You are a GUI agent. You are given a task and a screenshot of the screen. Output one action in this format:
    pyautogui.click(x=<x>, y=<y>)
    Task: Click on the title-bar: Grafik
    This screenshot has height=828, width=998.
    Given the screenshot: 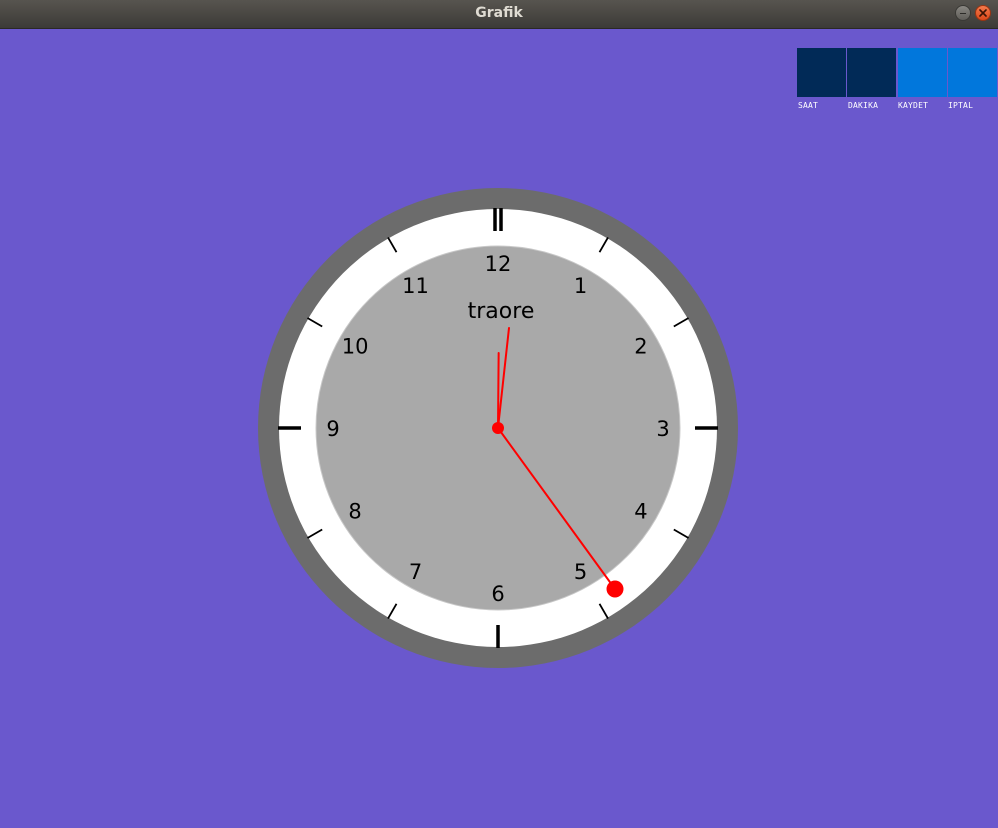 What is the action you would take?
    pyautogui.click(x=499, y=14)
    